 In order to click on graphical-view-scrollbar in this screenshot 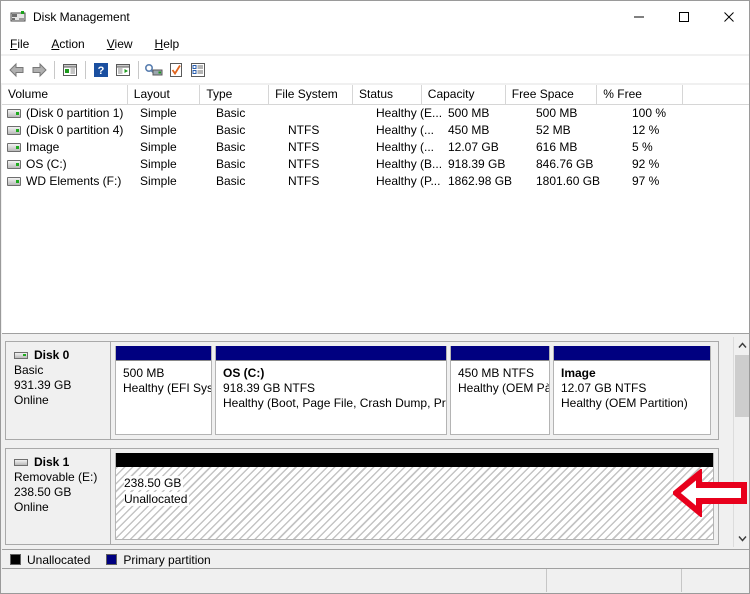, I will do `click(741, 442)`.